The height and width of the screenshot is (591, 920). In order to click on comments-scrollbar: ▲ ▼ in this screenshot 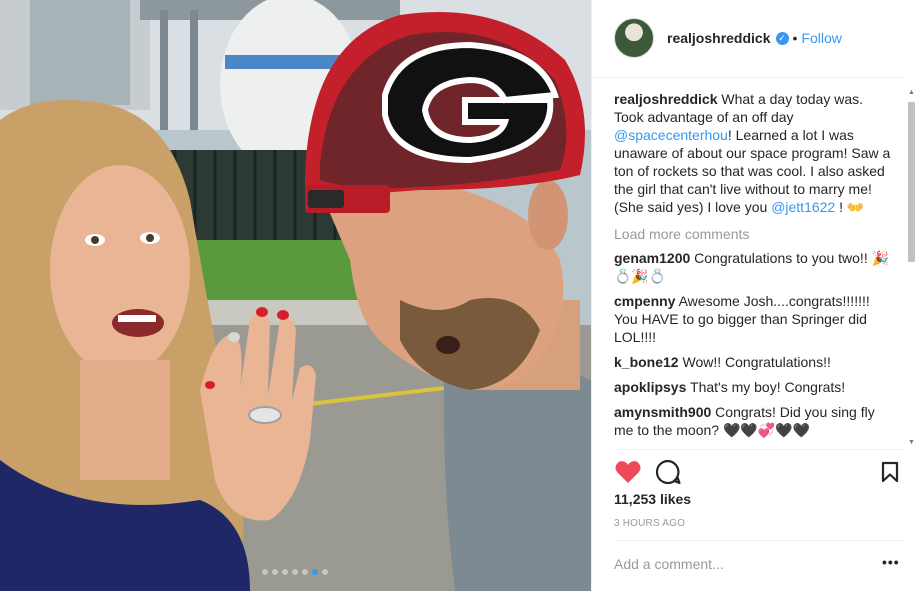, I will do `click(911, 268)`.